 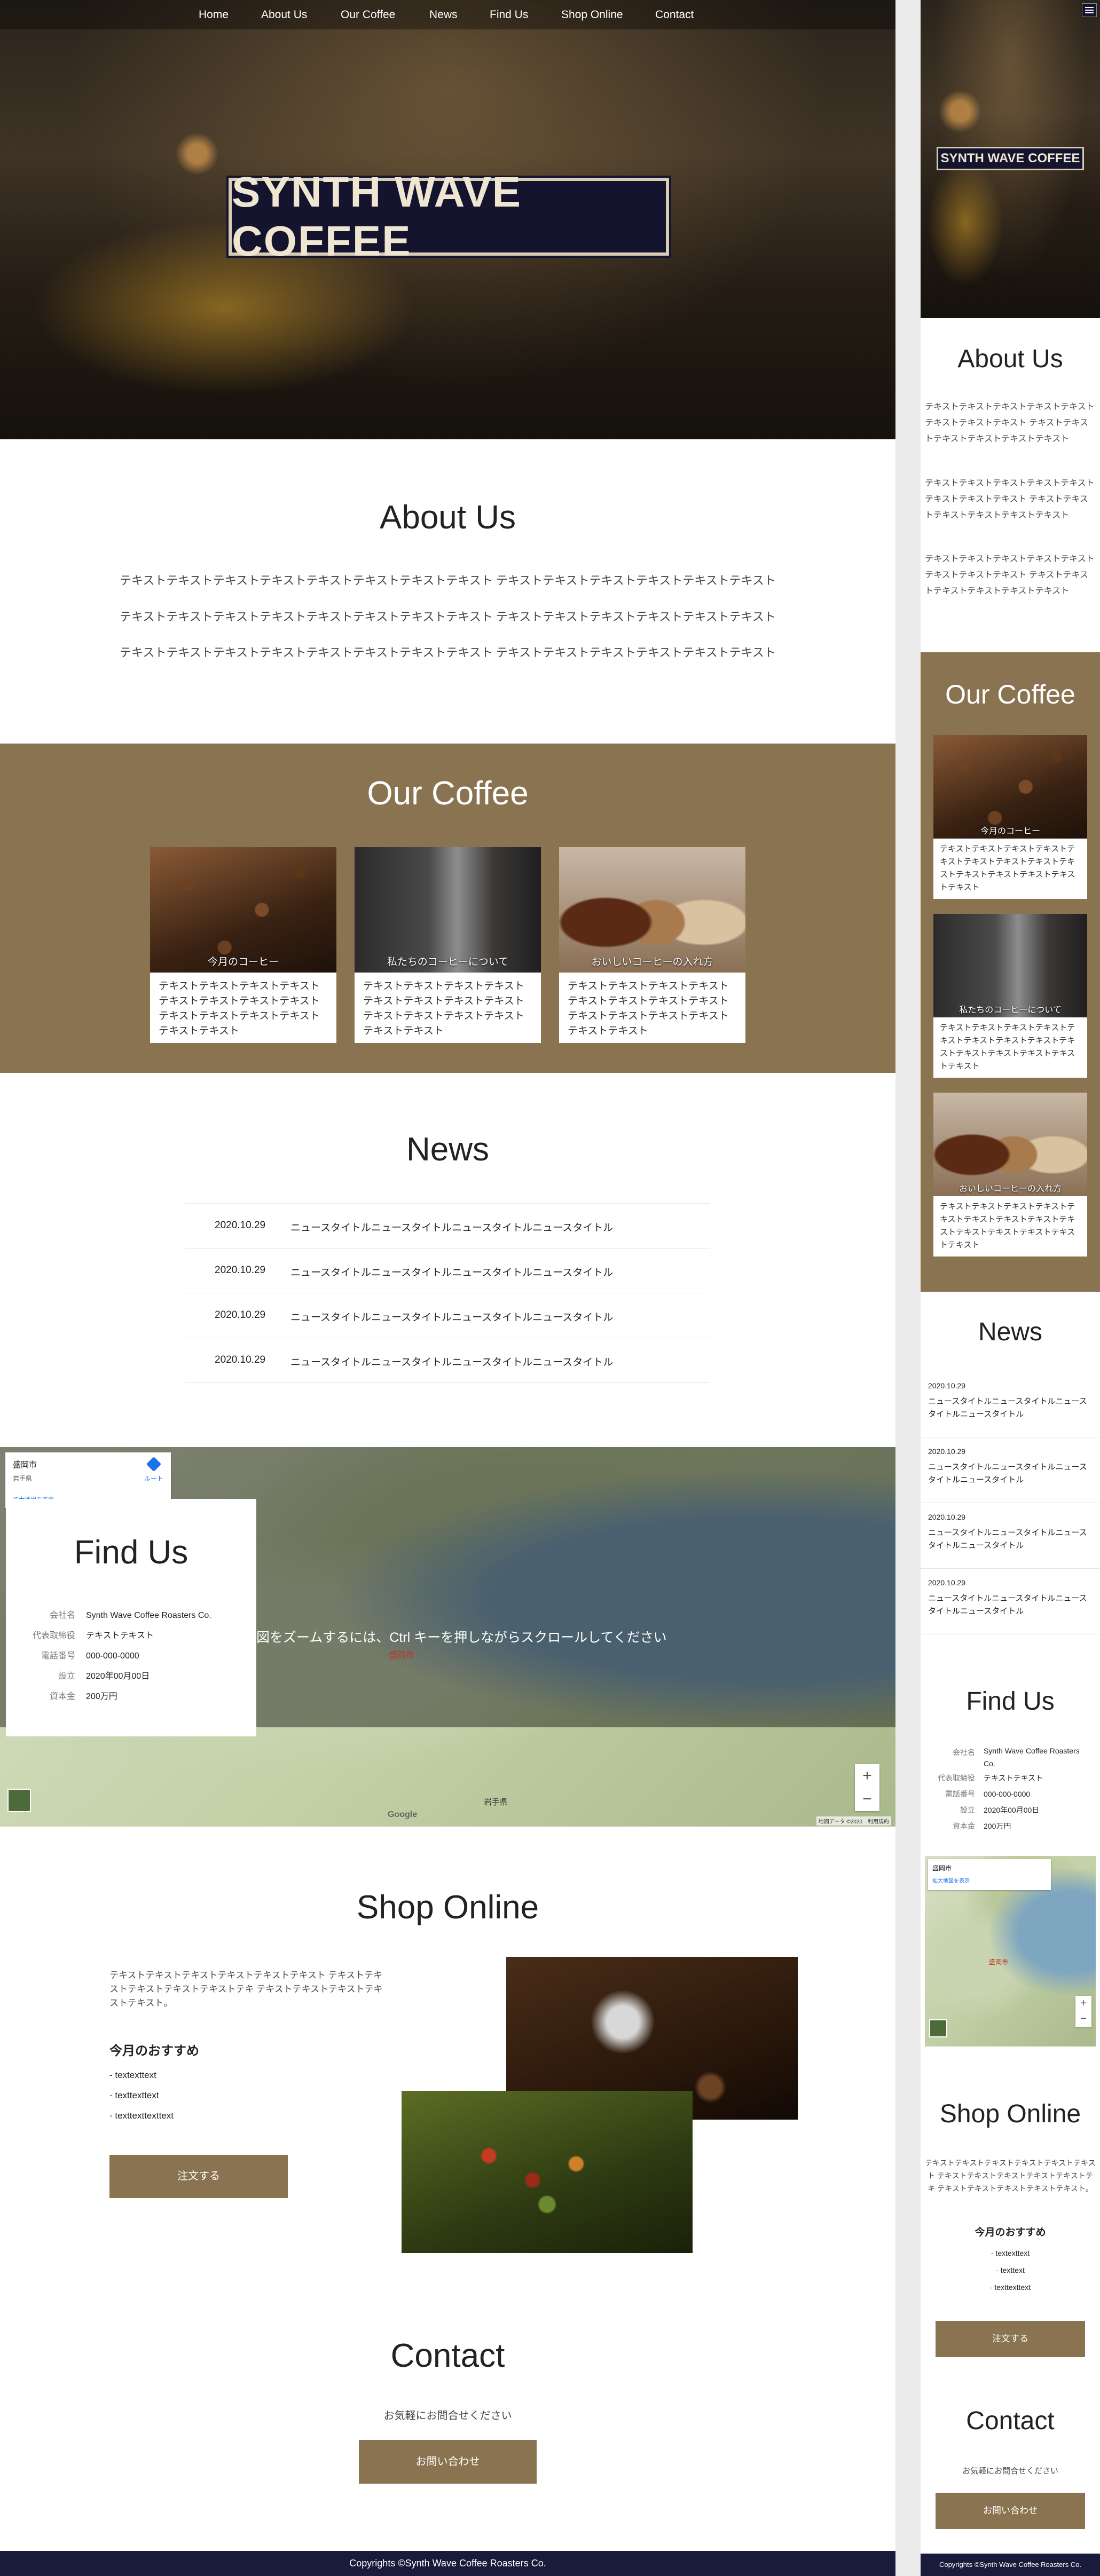 I want to click on info-value: テキストテキスト, so click(x=1013, y=1778).